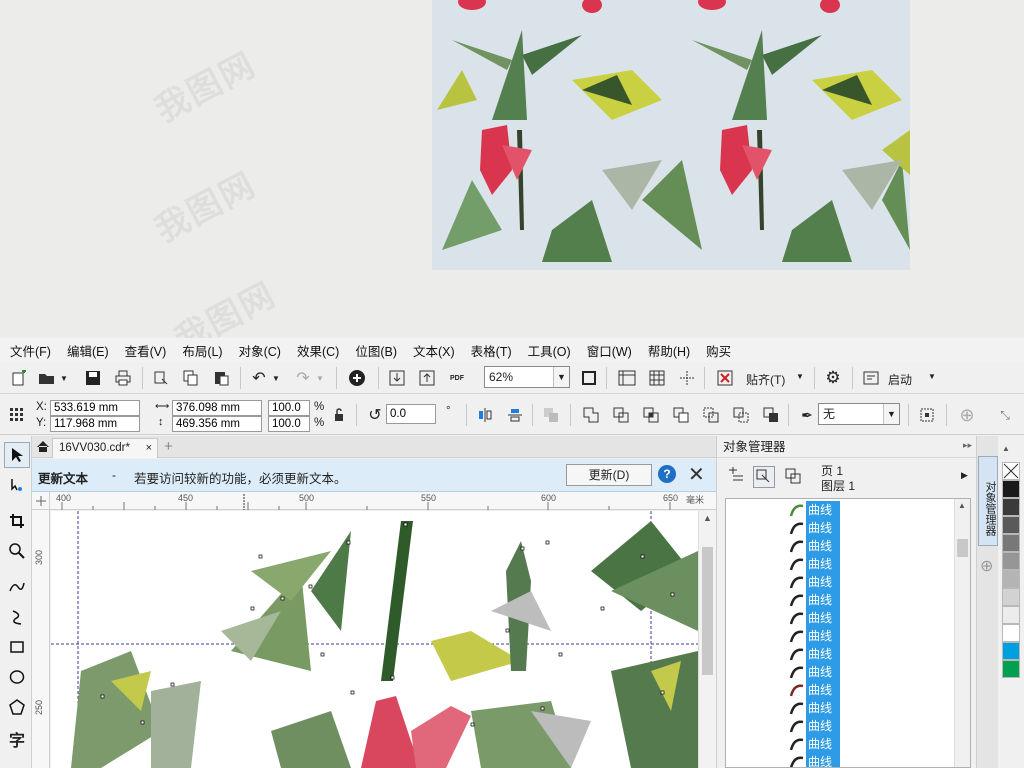  Describe the element at coordinates (1011, 471) in the screenshot. I see `no-color-swatch` at that location.